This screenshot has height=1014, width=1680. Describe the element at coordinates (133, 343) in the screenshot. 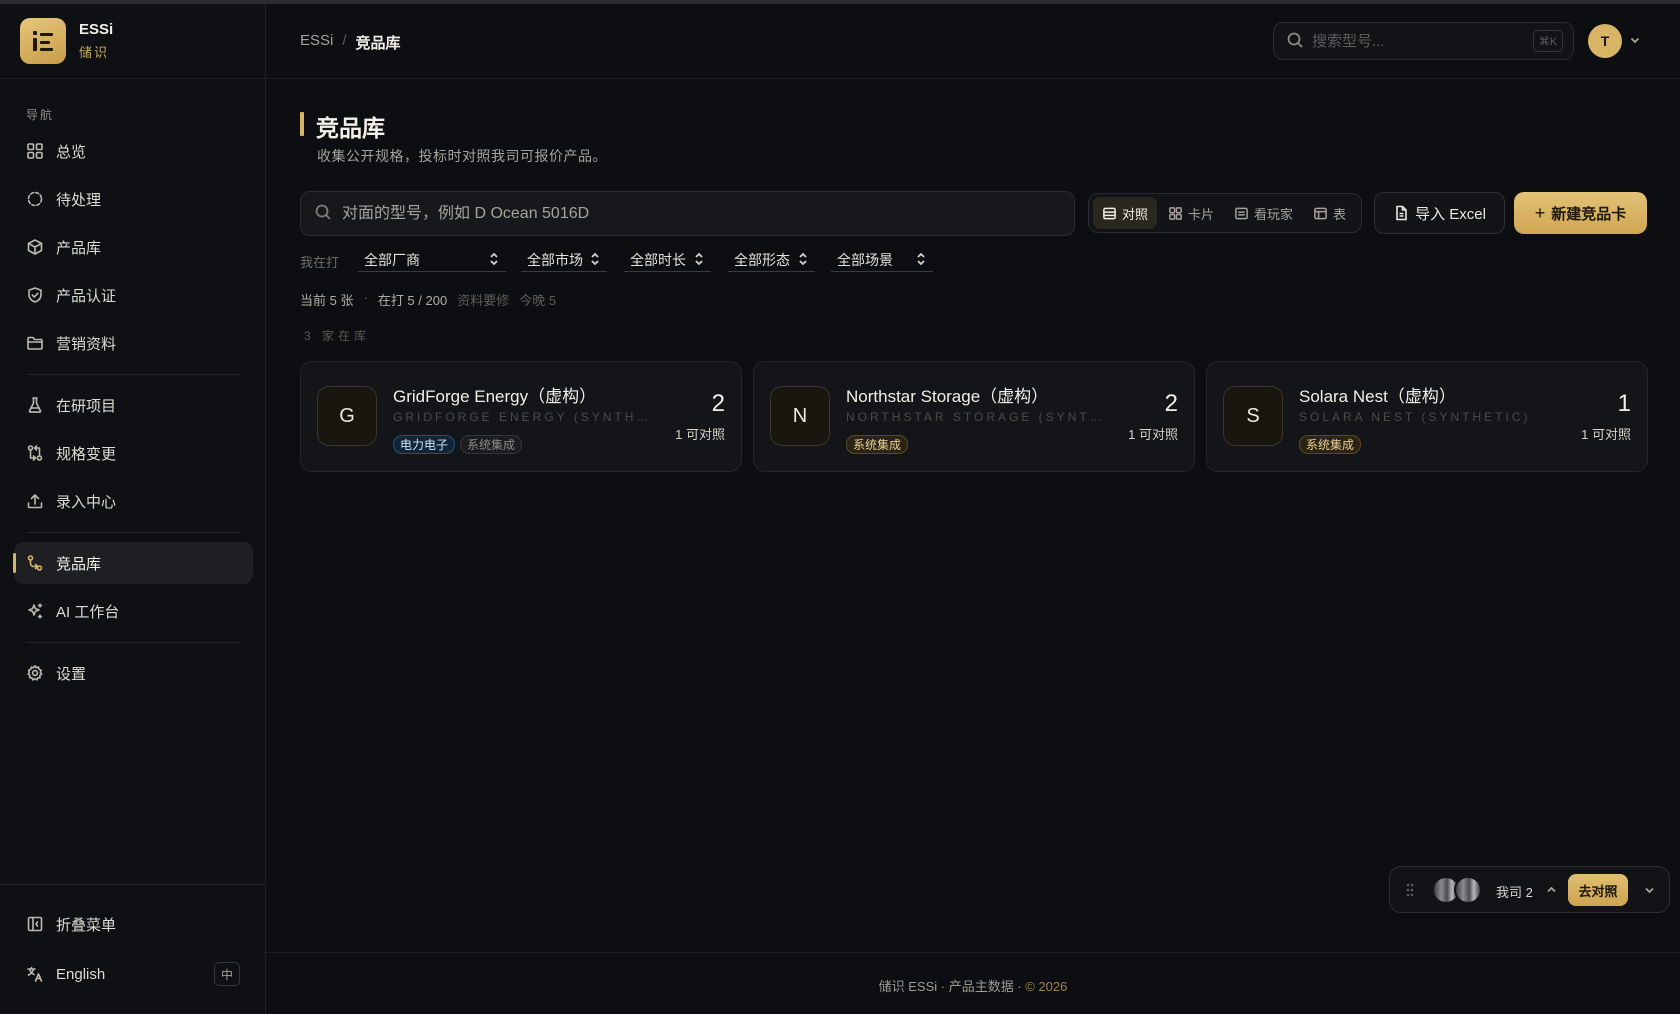

I see `sidebar-item-marketing: 营销资料` at that location.